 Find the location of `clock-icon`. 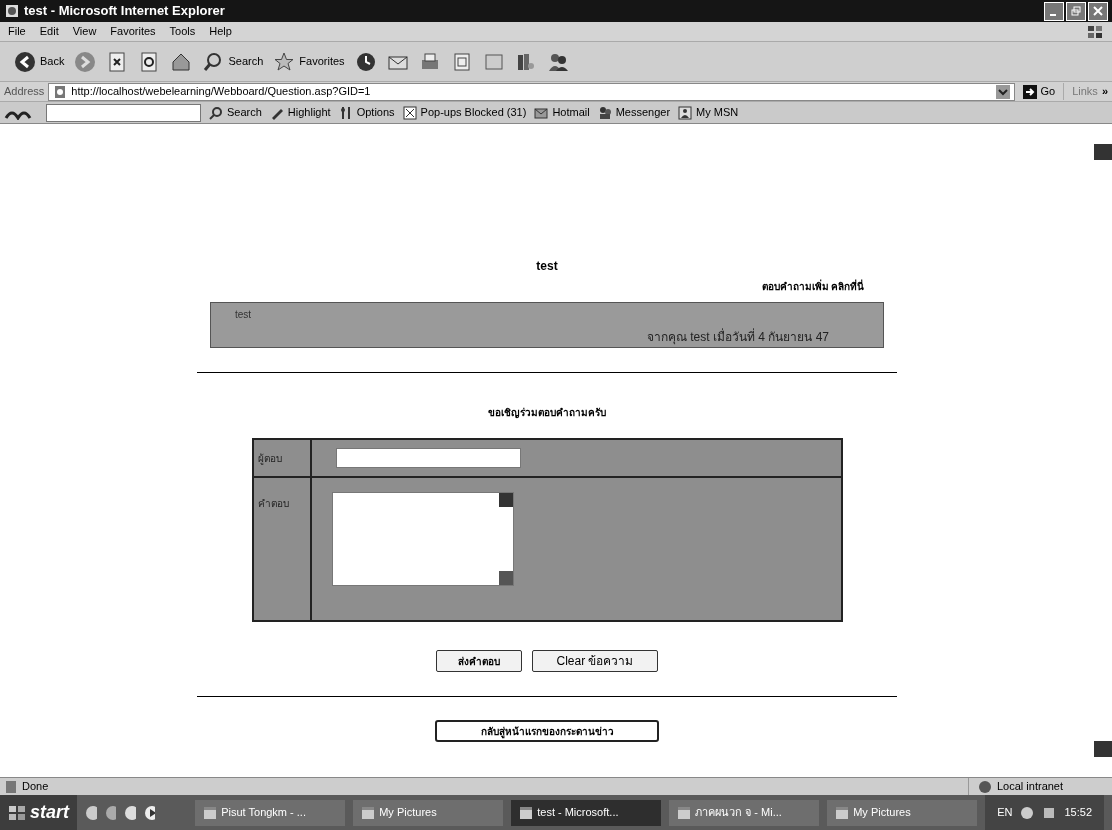

clock-icon is located at coordinates (365, 61).